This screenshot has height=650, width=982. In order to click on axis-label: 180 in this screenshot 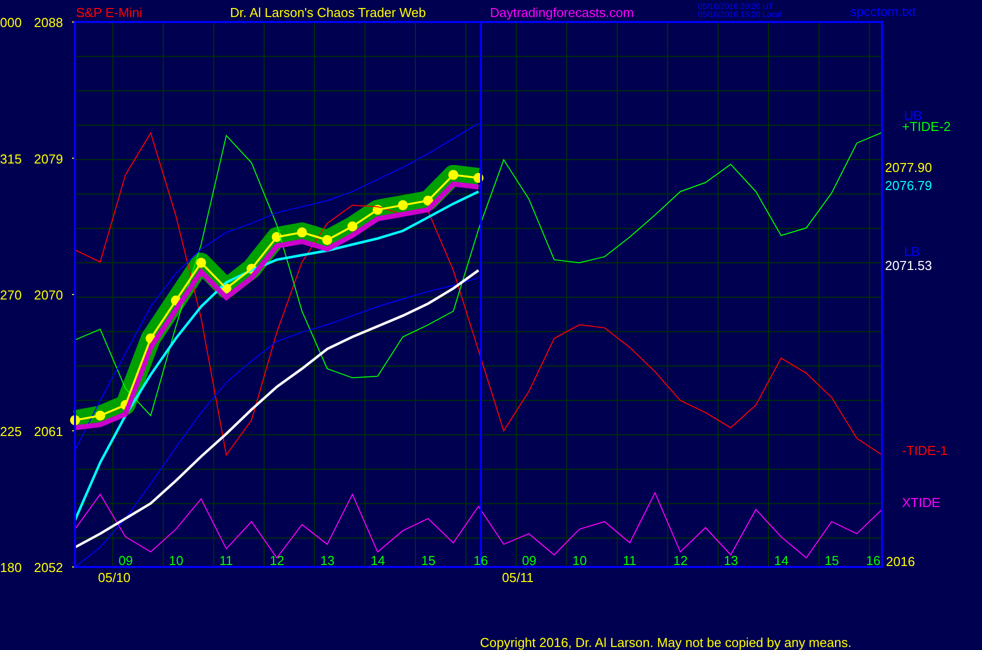, I will do `click(11, 567)`.